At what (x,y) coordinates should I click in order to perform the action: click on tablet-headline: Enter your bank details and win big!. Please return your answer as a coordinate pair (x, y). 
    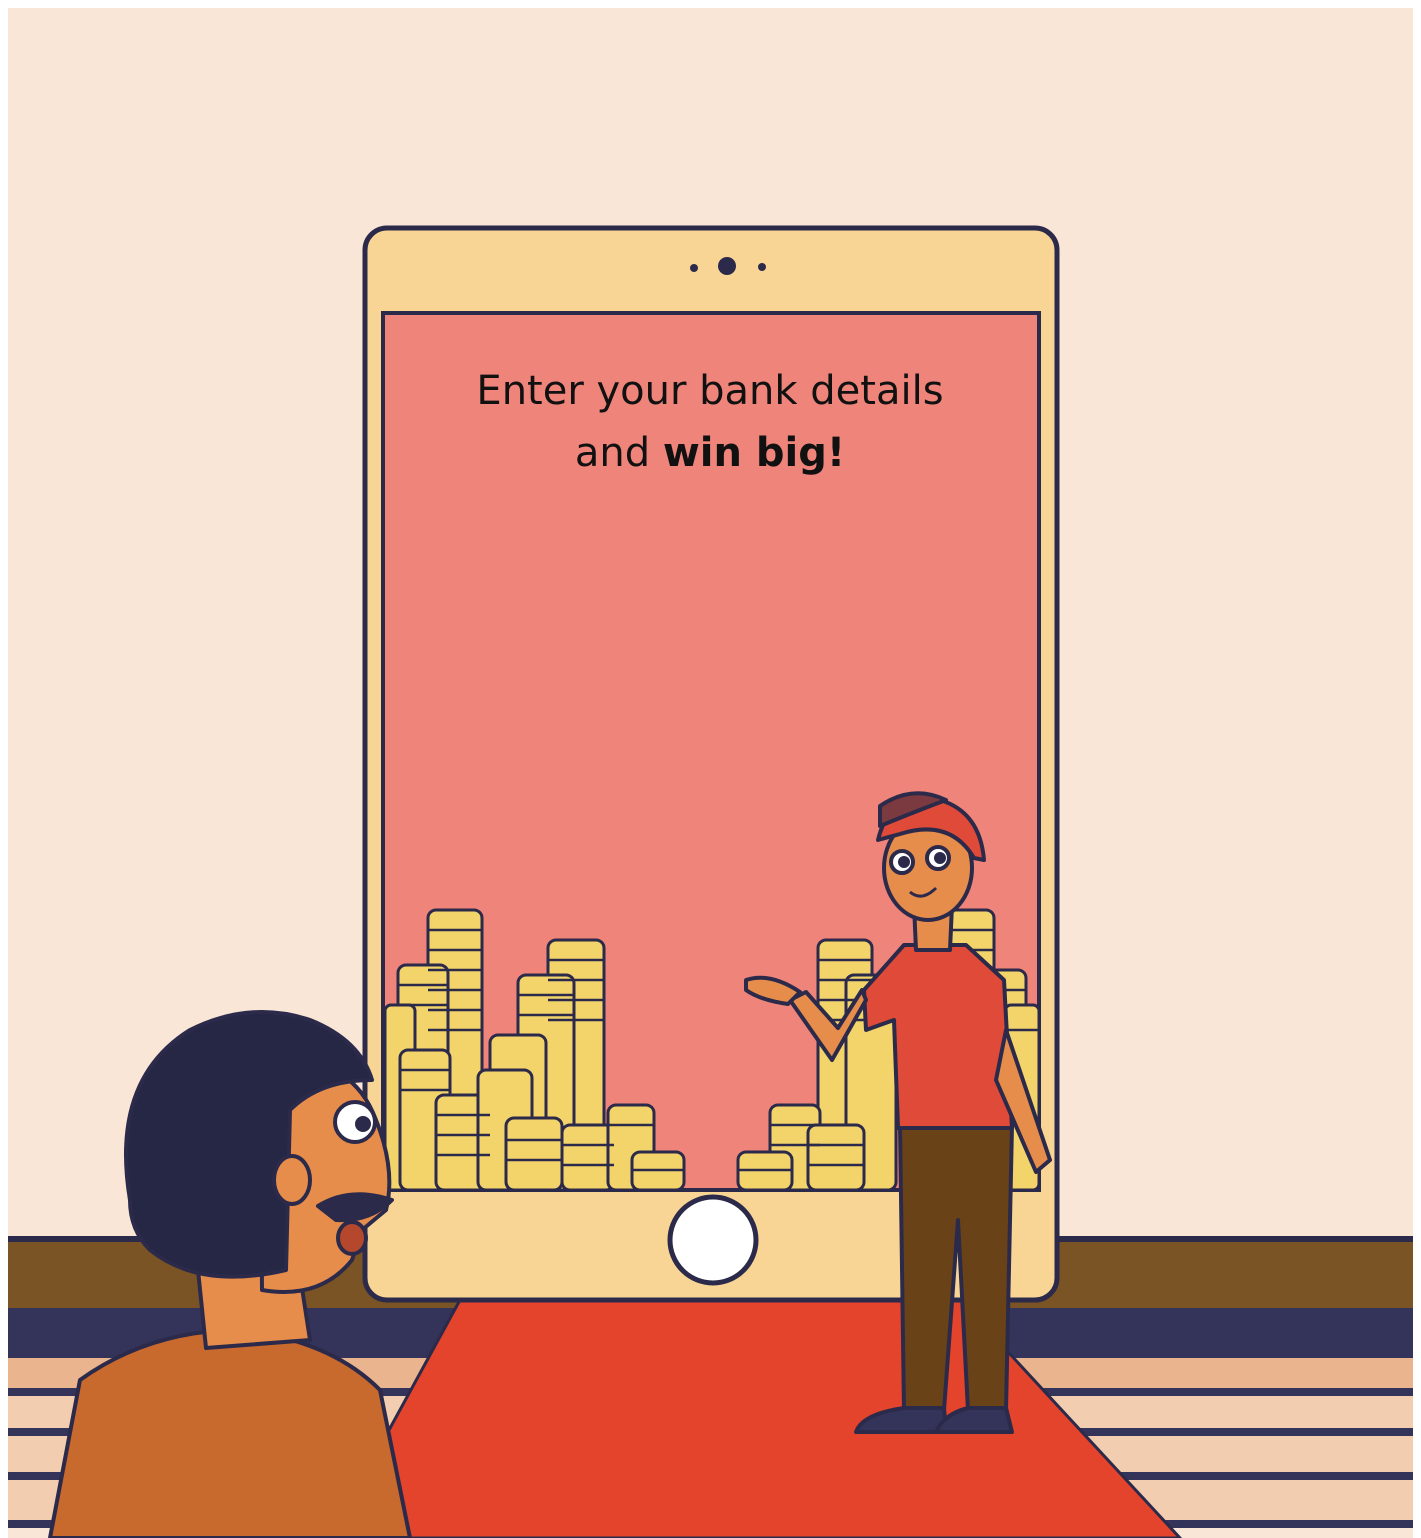
    Looking at the image, I should click on (710, 422).